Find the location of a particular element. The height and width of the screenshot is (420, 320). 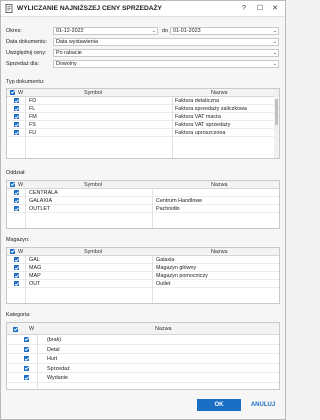

row-name: Galaxia is located at coordinates (165, 260).